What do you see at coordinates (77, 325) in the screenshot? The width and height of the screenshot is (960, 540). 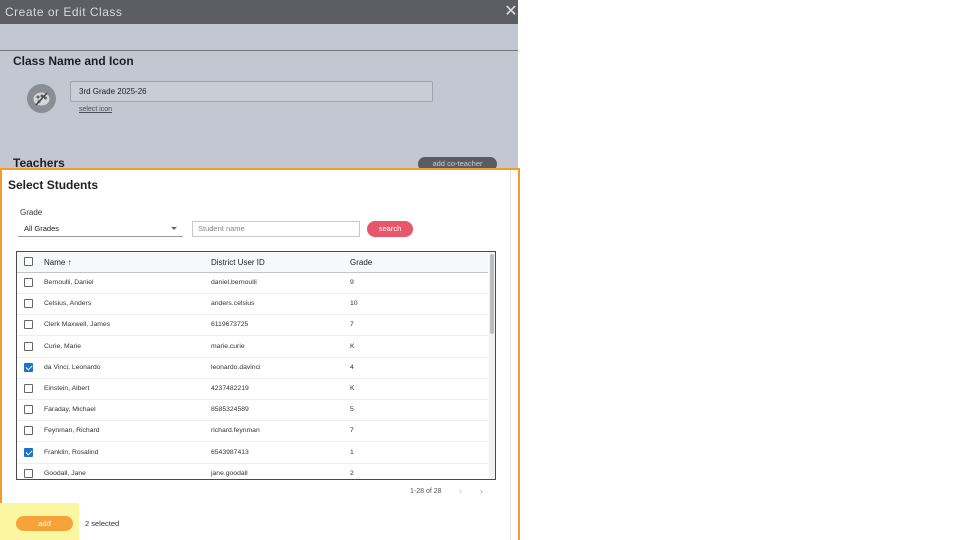 I see `student-name-cell: Clerk Maxwell, James` at bounding box center [77, 325].